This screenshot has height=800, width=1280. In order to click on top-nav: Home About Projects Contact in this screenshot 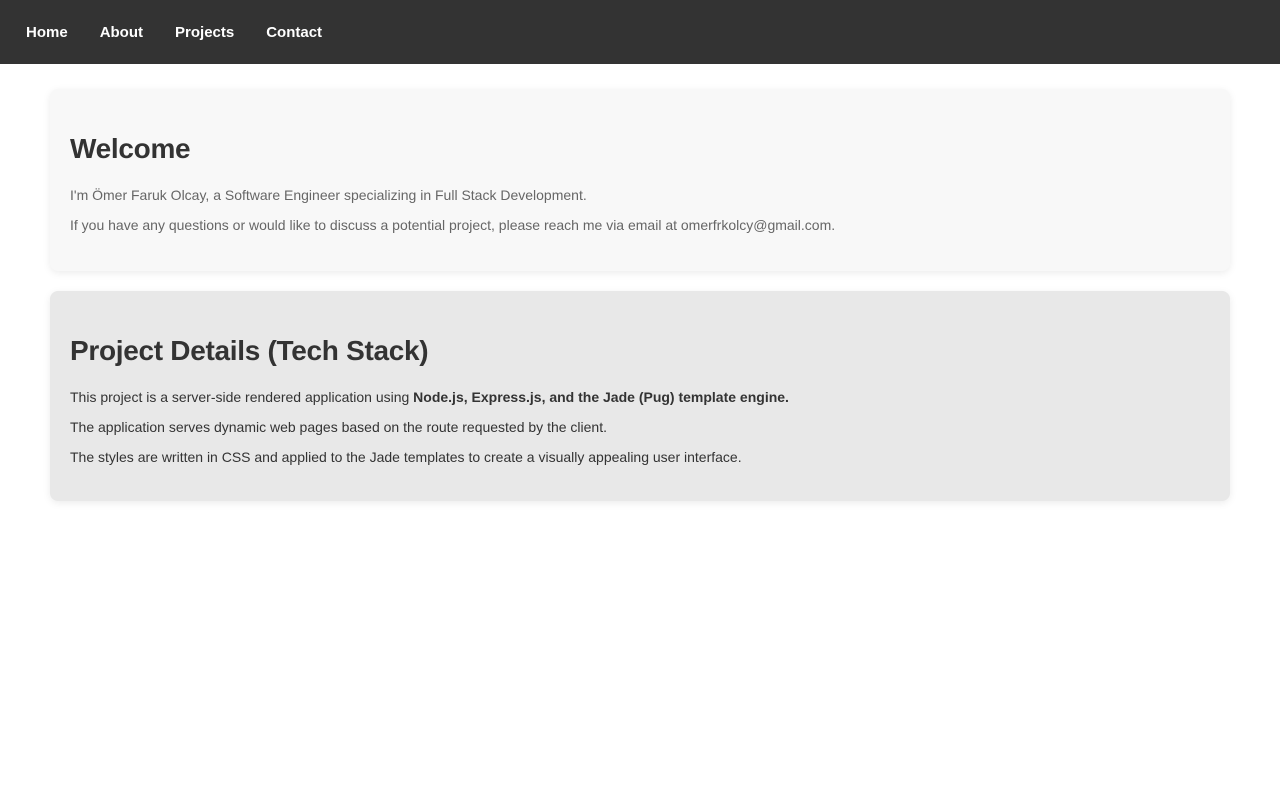, I will do `click(640, 32)`.